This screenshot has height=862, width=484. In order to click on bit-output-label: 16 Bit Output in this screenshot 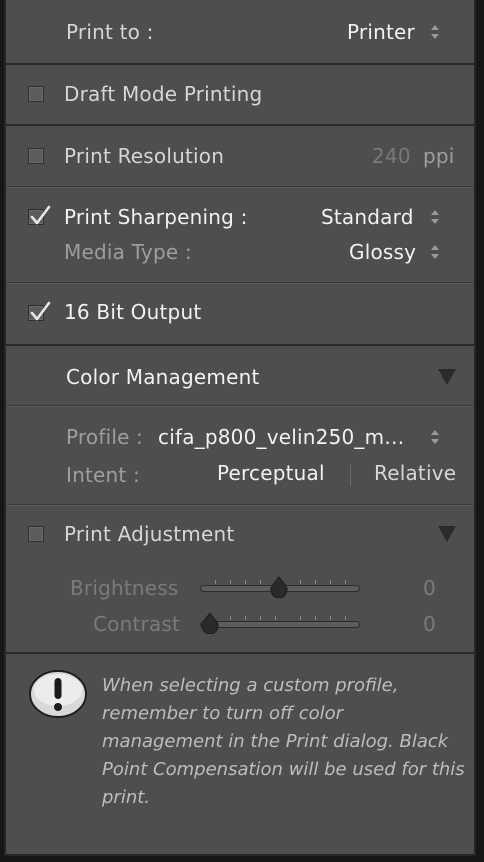, I will do `click(132, 312)`.